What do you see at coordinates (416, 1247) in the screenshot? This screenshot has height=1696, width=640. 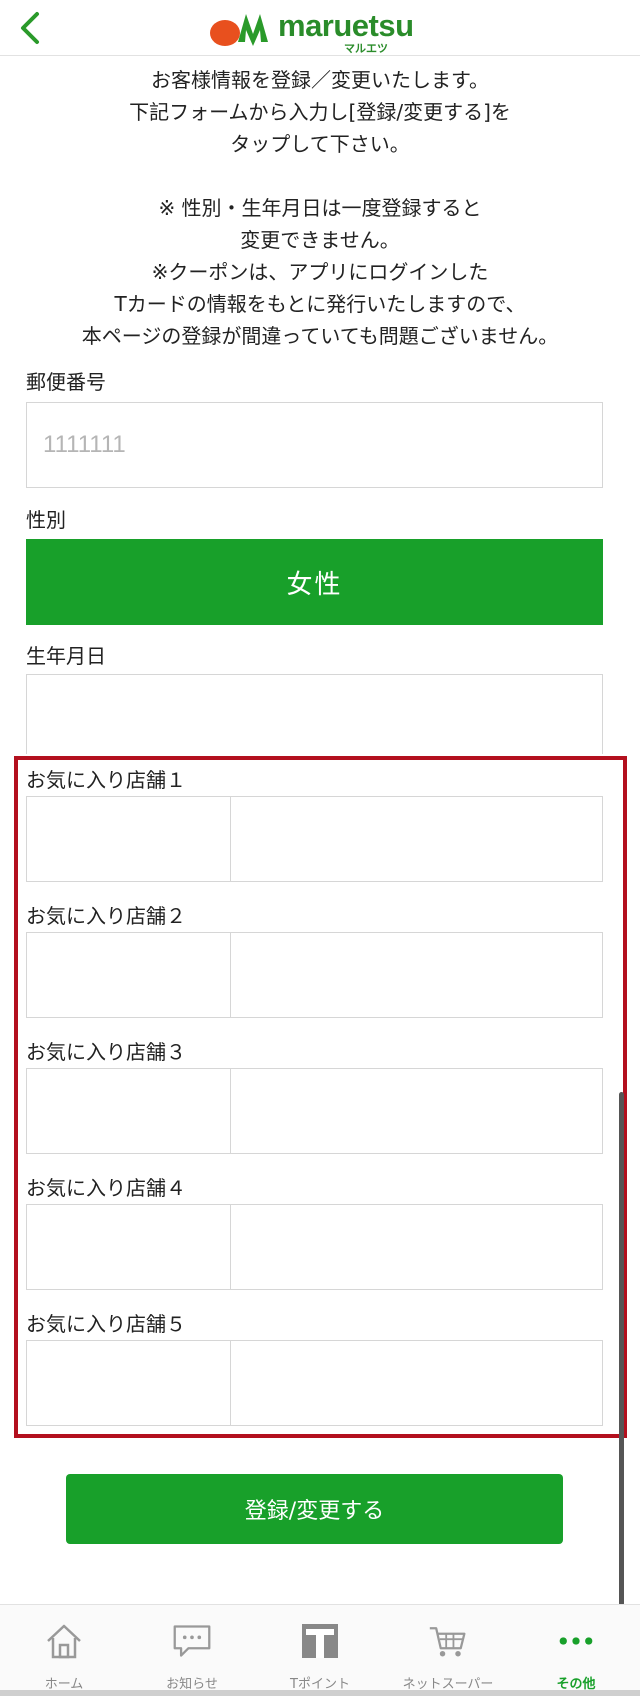 I see `favorite-store-4-store-select` at bounding box center [416, 1247].